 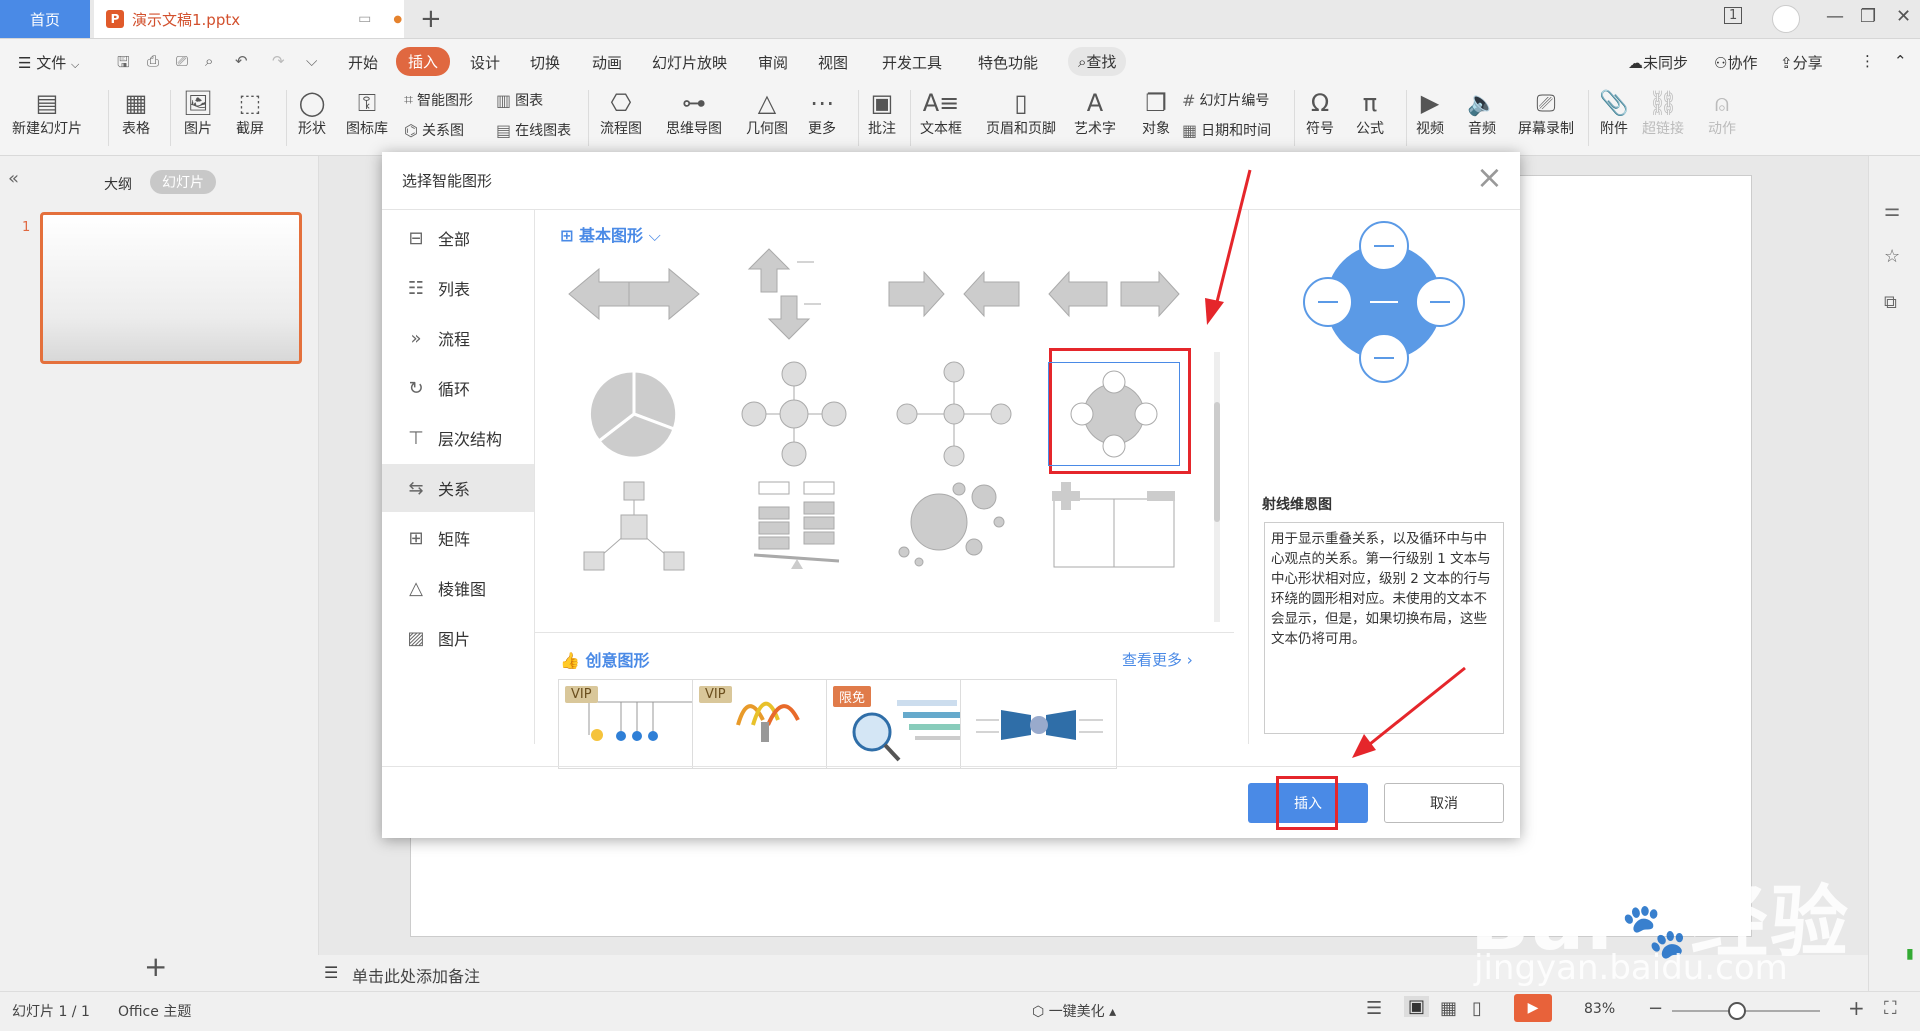 I want to click on comment-button: ▣ 批注, so click(x=882, y=113).